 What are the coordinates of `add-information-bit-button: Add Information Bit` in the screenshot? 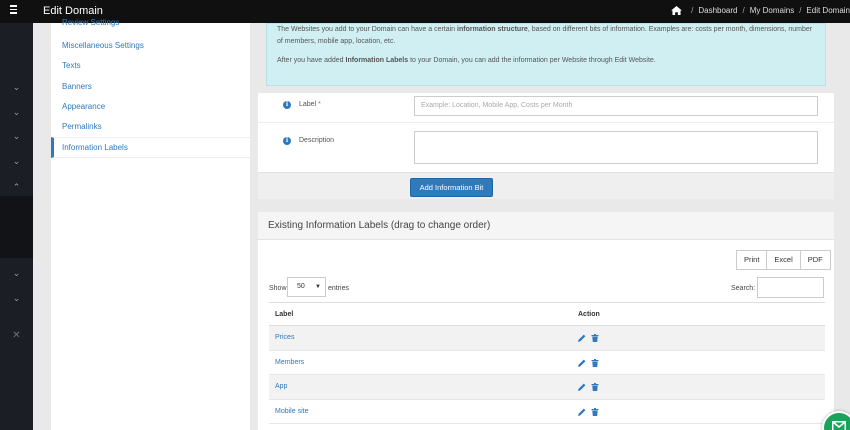 It's located at (451, 187).